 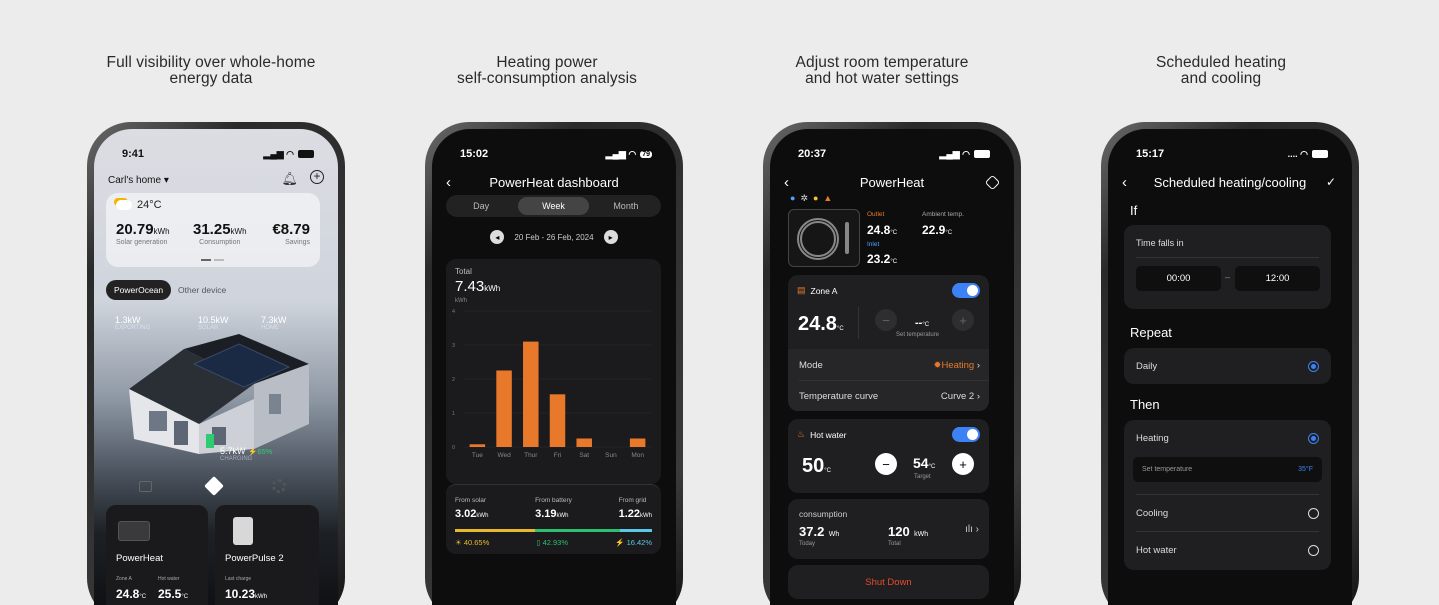 What do you see at coordinates (553, 530) in the screenshot?
I see `source-share-bar` at bounding box center [553, 530].